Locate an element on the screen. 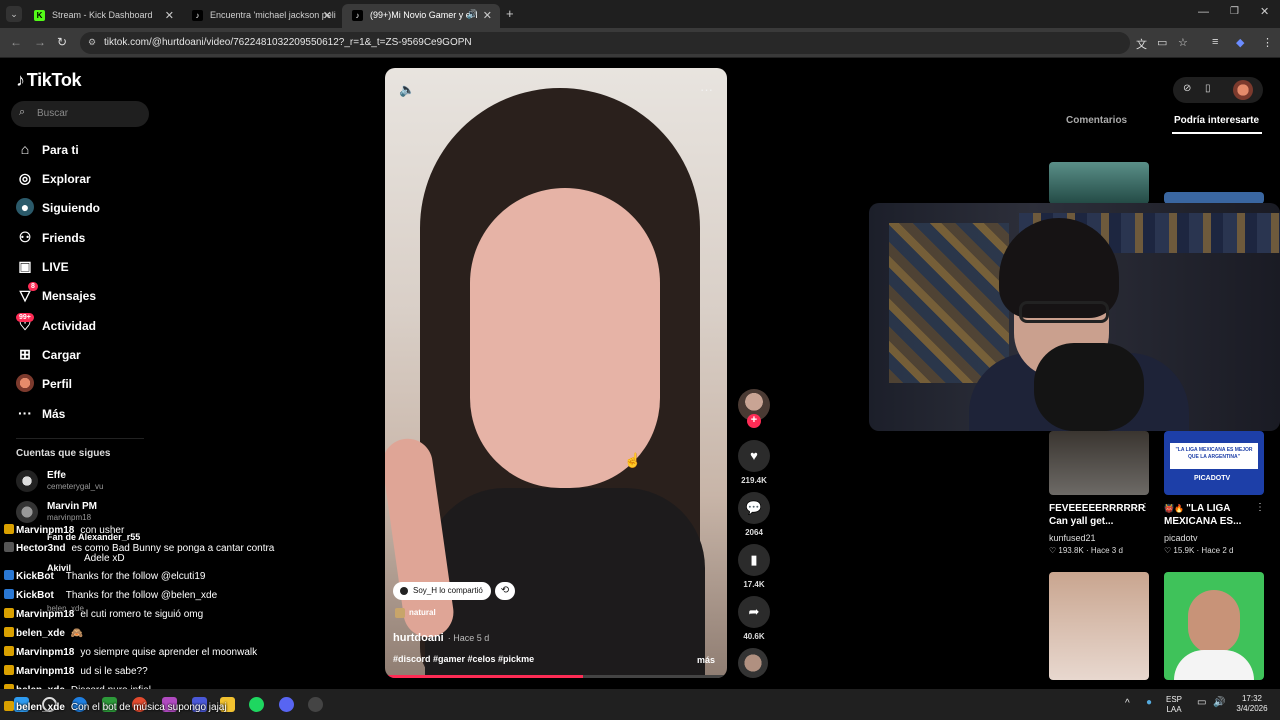  video-progress-fill is located at coordinates (484, 676).